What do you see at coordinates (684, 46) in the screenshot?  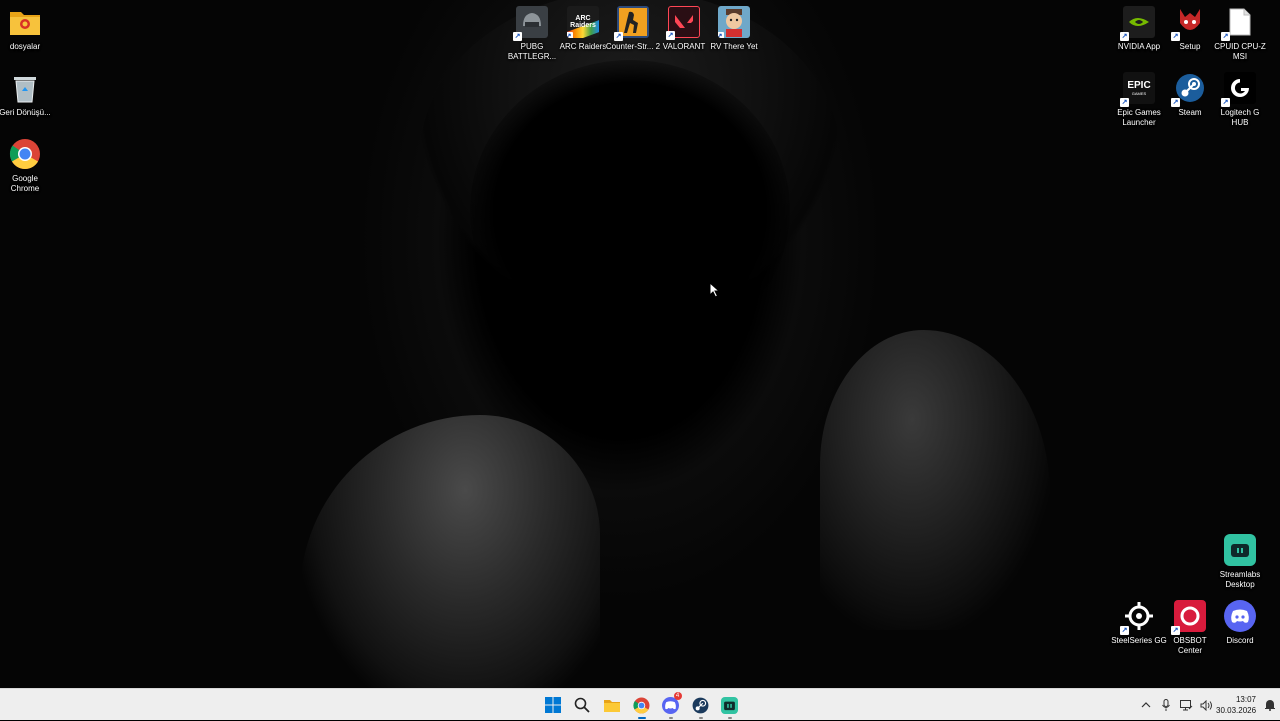 I see `desktop-icon-label: VALORANT` at bounding box center [684, 46].